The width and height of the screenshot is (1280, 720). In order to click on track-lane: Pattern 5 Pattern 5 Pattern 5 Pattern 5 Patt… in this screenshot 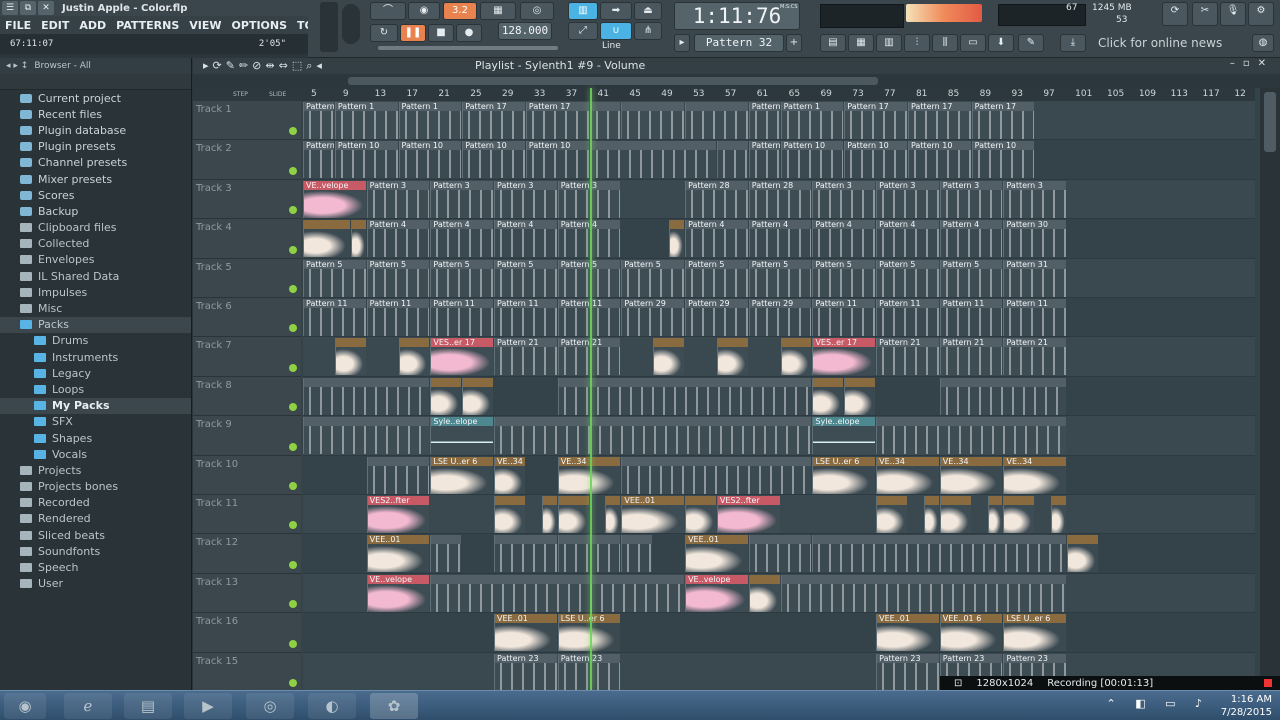, I will do `click(779, 278)`.